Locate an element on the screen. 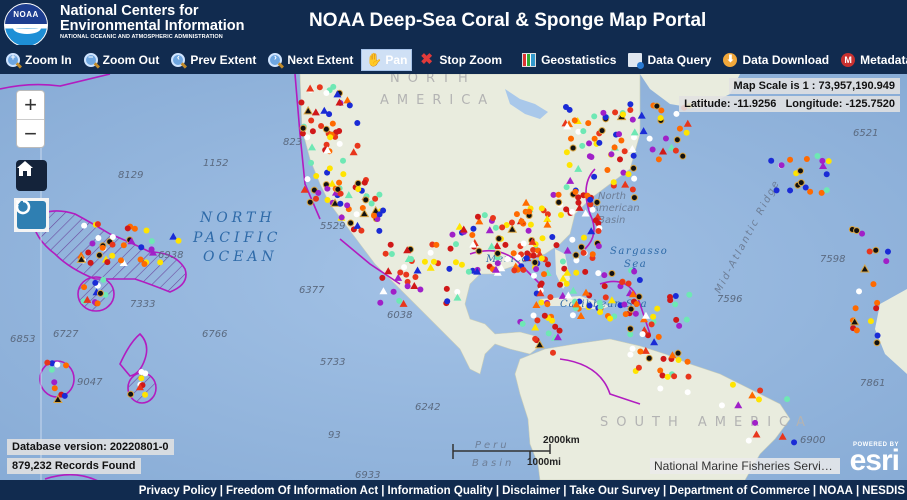 This screenshot has height=500, width=907. reset-view-button is located at coordinates (31, 215).